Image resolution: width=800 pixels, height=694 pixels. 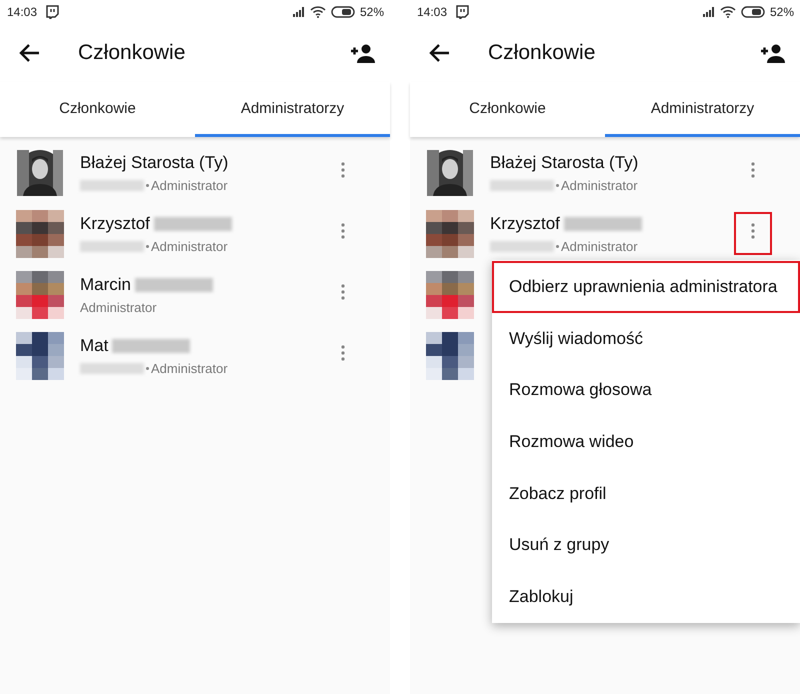 What do you see at coordinates (94, 346) in the screenshot?
I see `member-name: Mat` at bounding box center [94, 346].